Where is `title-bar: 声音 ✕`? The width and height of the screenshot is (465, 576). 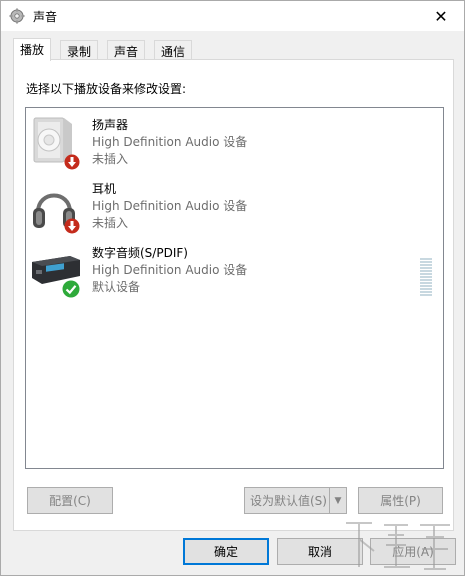
title-bar: 声音 ✕ is located at coordinates (232, 16).